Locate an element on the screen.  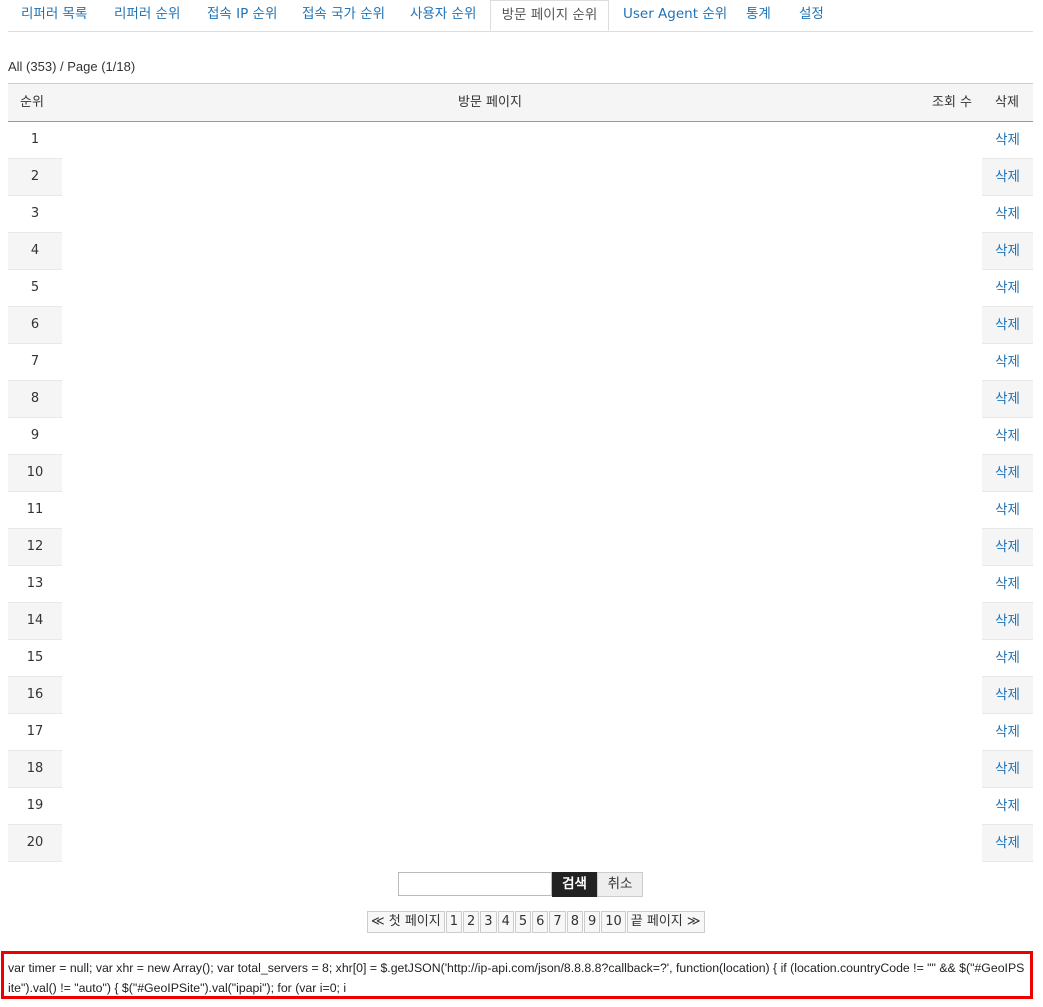
tab-referrer-list: 리퍼러 목록 is located at coordinates (54, 15).